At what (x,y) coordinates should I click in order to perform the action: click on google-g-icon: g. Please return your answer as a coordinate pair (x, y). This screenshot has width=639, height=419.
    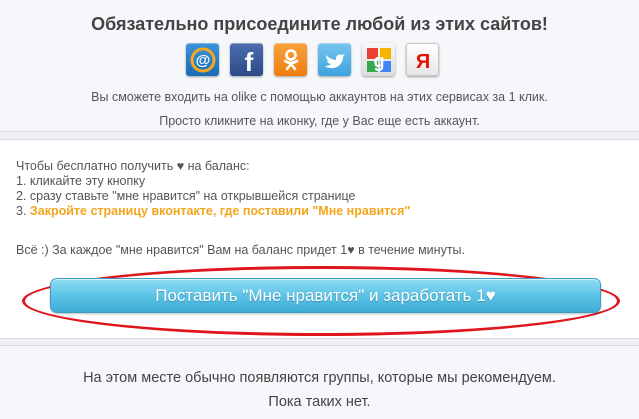
    Looking at the image, I should click on (378, 59).